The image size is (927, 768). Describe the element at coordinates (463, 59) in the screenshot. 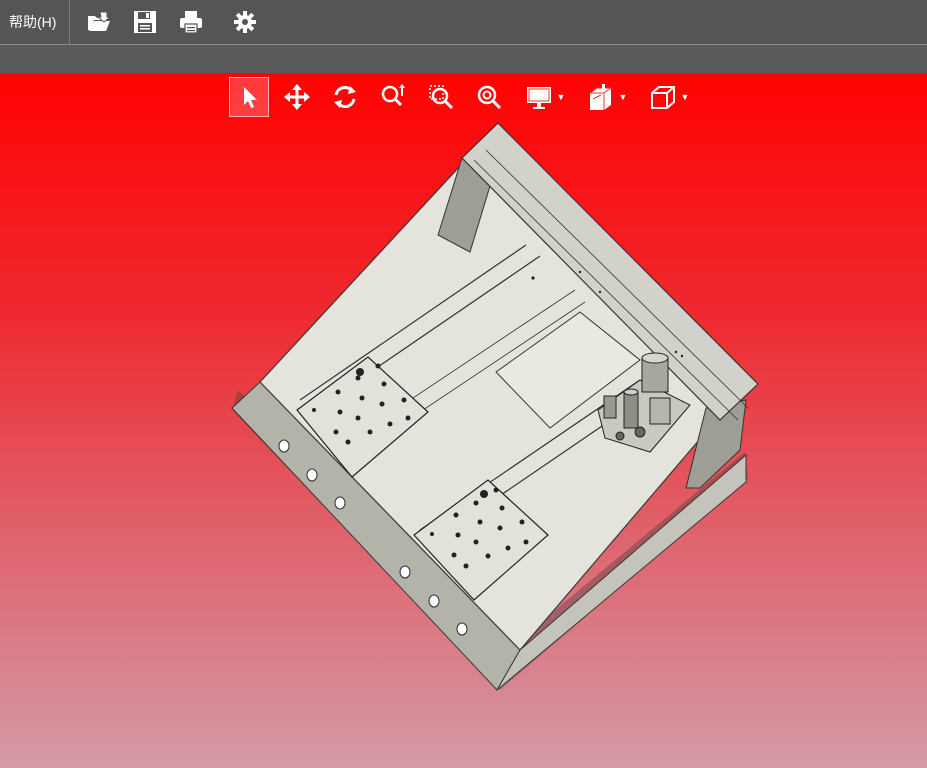

I see `sub-toolbar` at that location.